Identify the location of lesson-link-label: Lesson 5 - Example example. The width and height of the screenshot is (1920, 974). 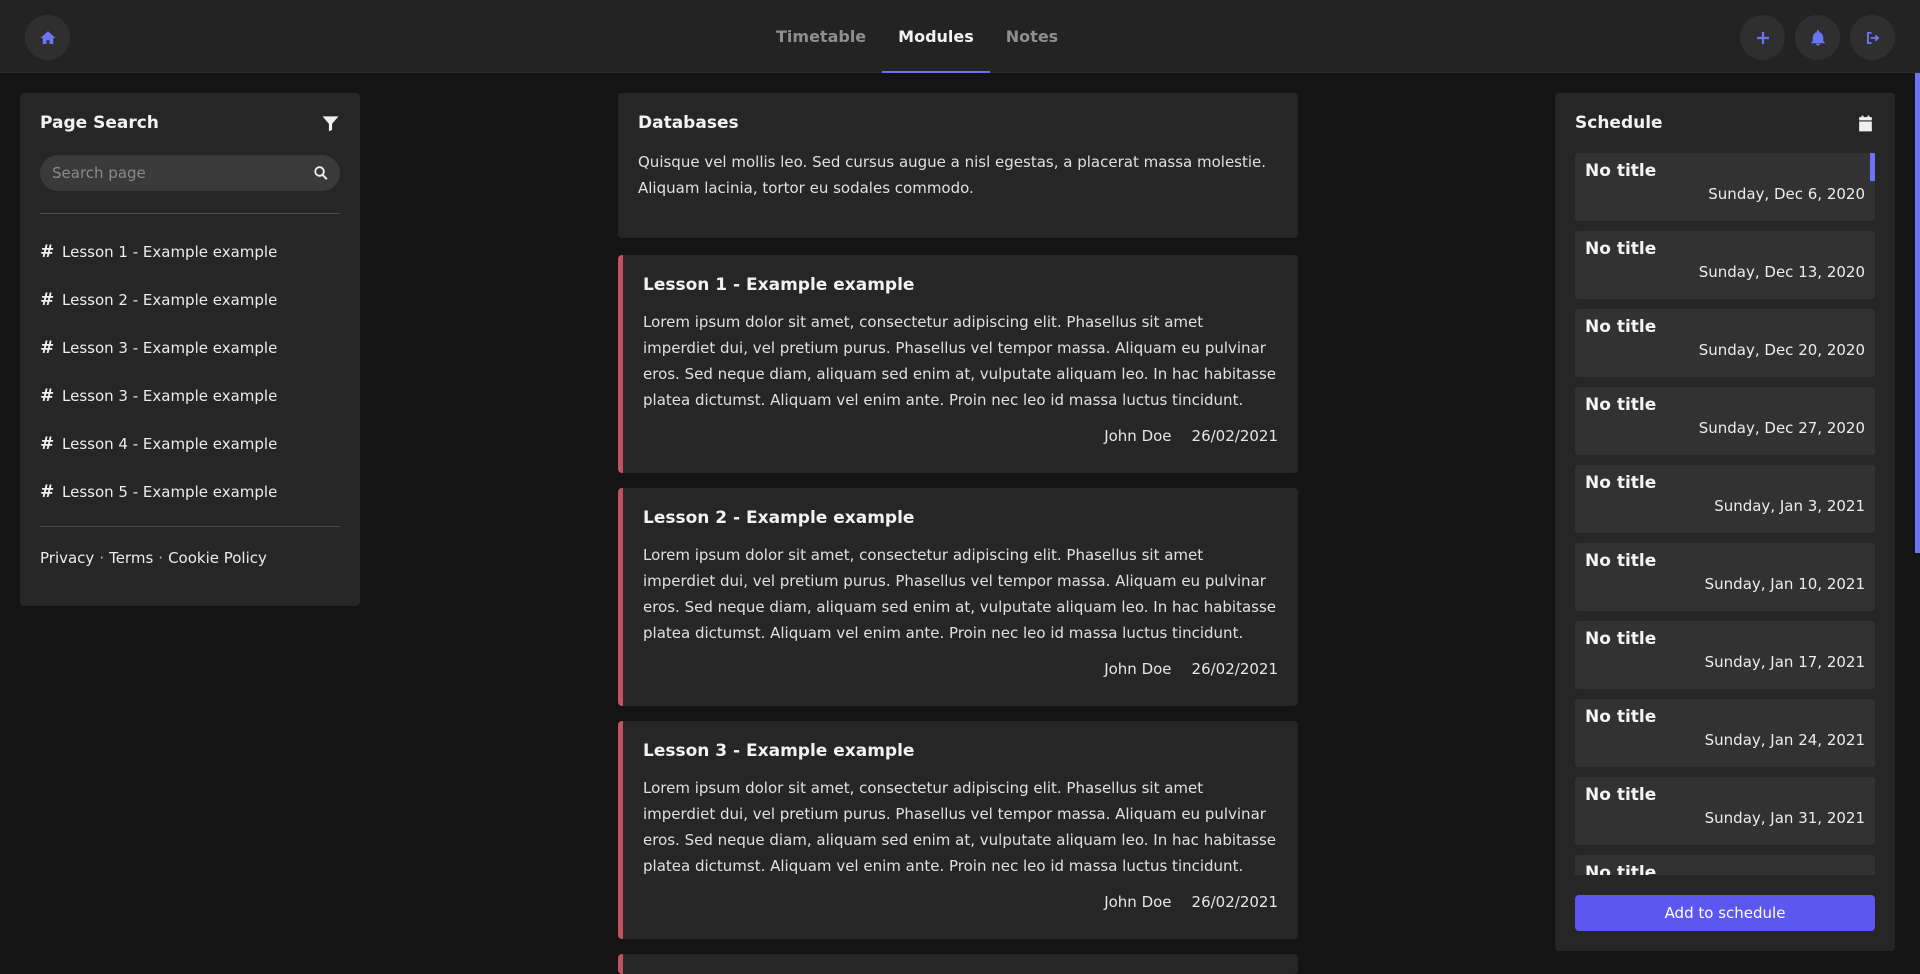
(170, 492).